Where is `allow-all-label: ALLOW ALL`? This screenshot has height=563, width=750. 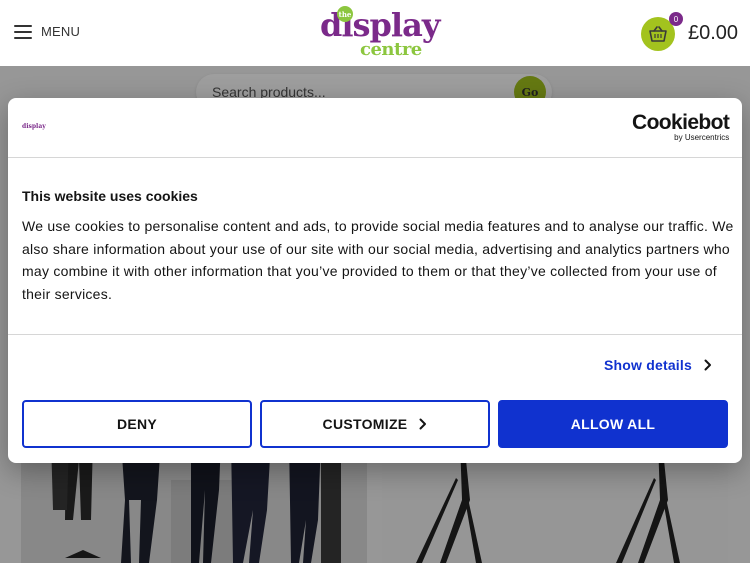 allow-all-label: ALLOW ALL is located at coordinates (613, 424).